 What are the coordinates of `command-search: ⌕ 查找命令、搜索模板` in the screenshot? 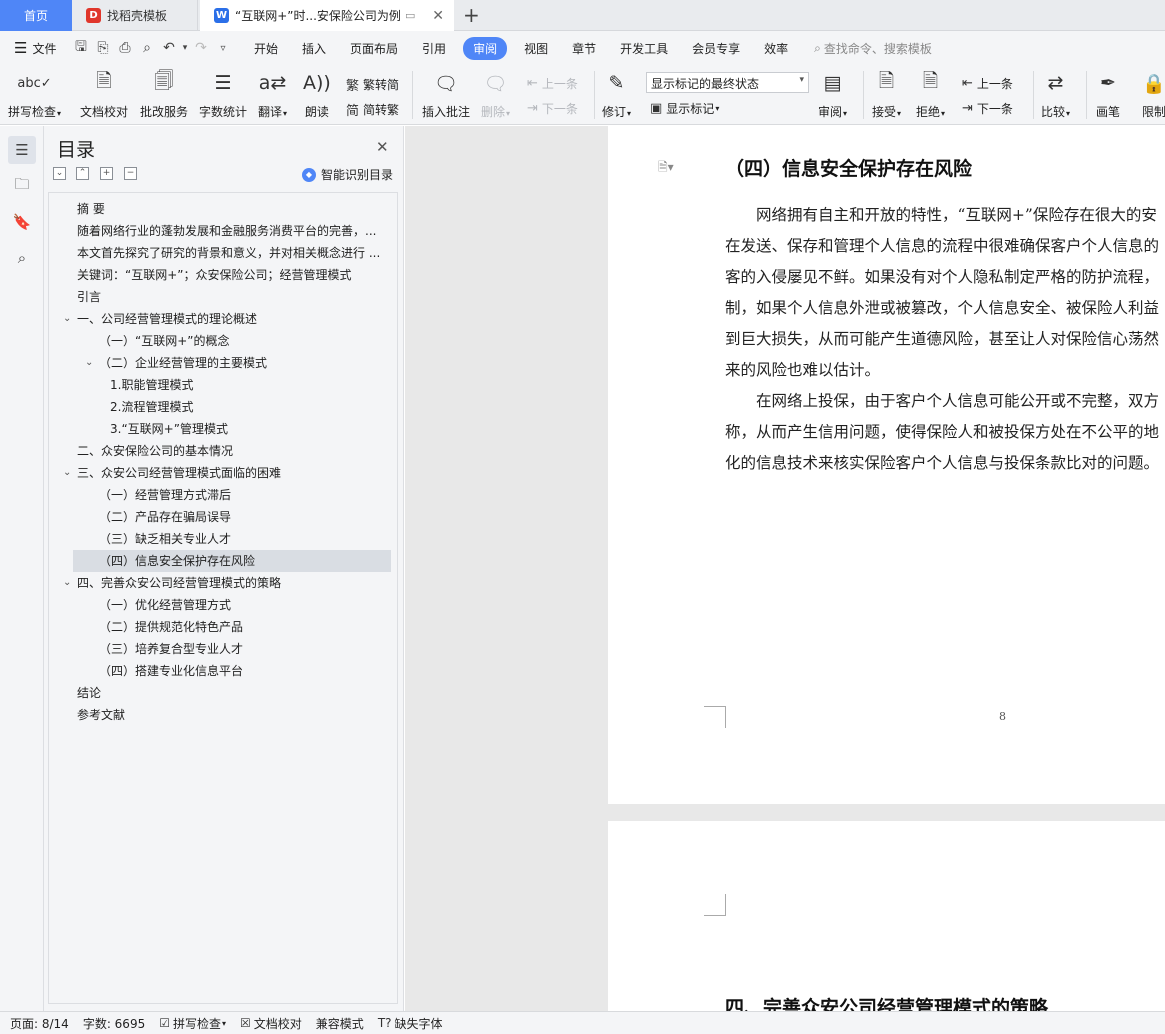 It's located at (873, 48).